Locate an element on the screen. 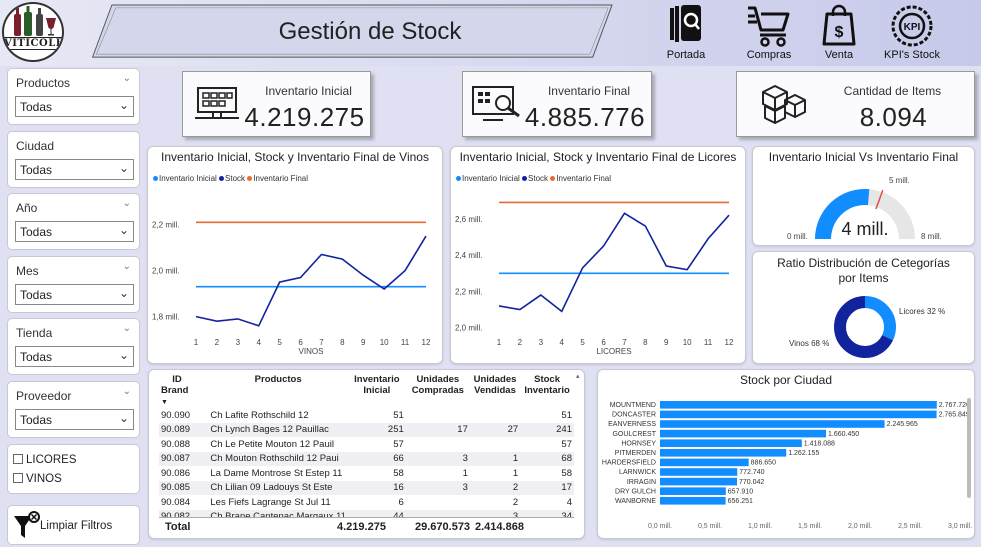 Image resolution: width=981 pixels, height=547 pixels. anio-dropdown: Todas ⌄ is located at coordinates (74, 231).